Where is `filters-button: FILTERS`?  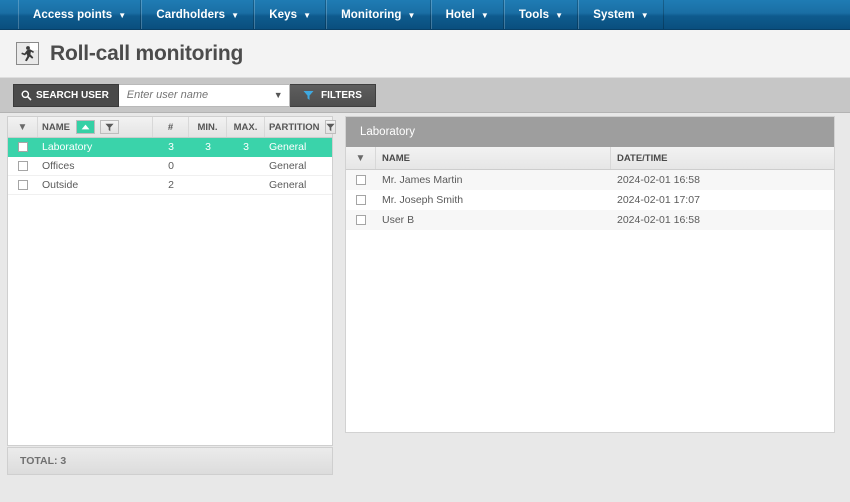 filters-button: FILTERS is located at coordinates (332, 95).